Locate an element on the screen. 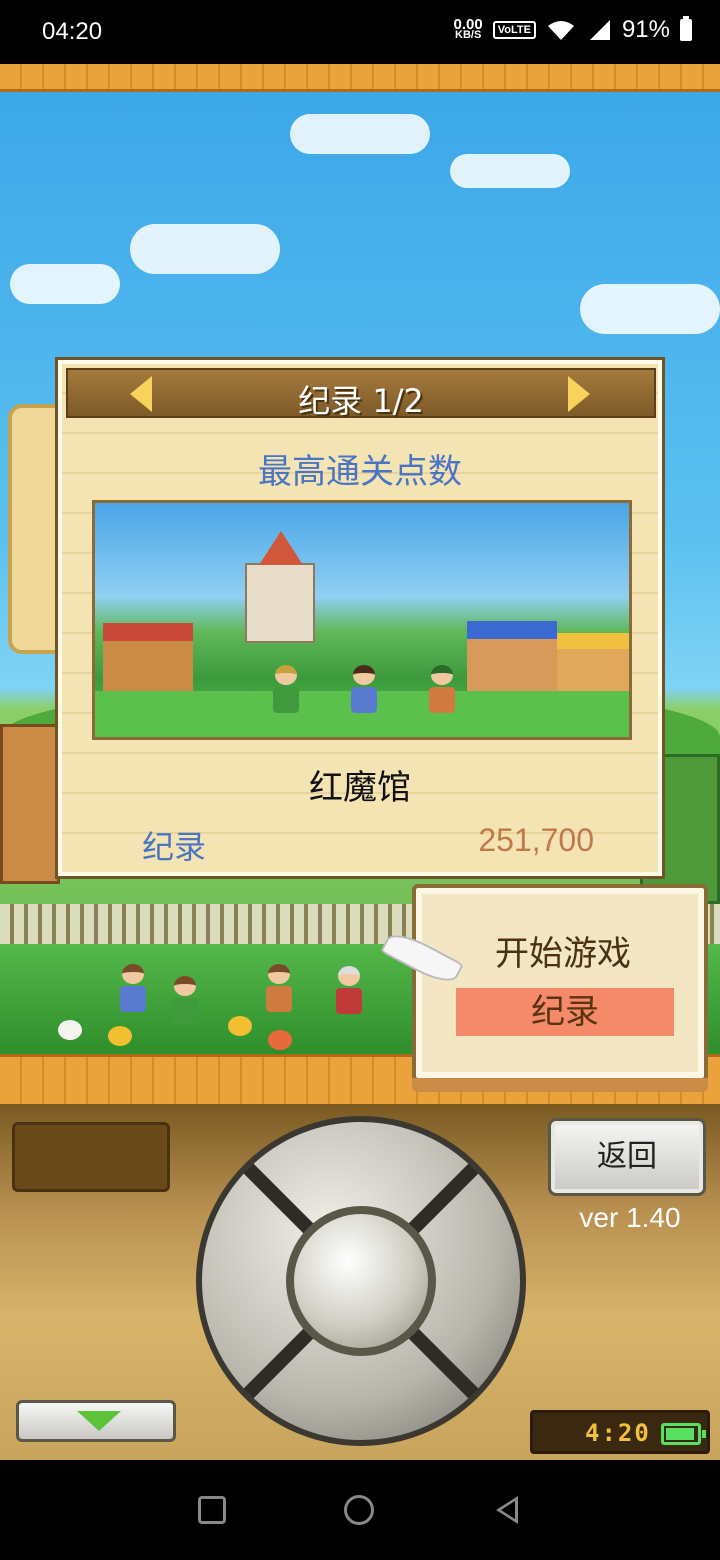 The image size is (720, 1560). status-bar: 04:20 0.00 KB/S VoLTE 91% is located at coordinates (360, 32).